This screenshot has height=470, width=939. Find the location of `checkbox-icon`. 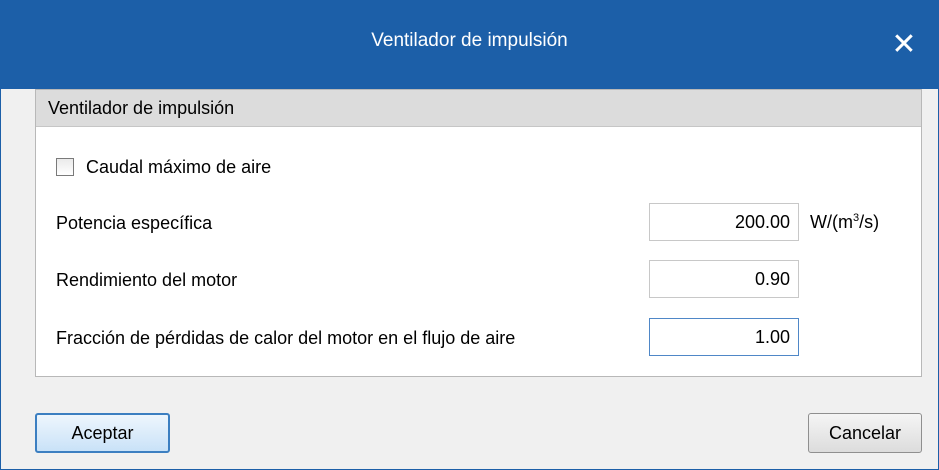

checkbox-icon is located at coordinates (65, 167).